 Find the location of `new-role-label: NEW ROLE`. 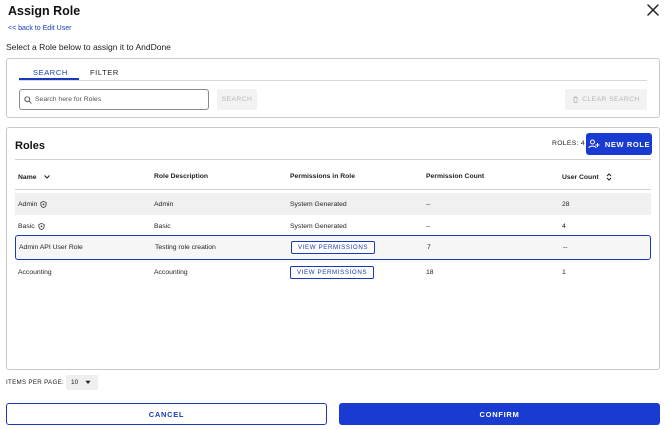

new-role-label: NEW ROLE is located at coordinates (627, 144).